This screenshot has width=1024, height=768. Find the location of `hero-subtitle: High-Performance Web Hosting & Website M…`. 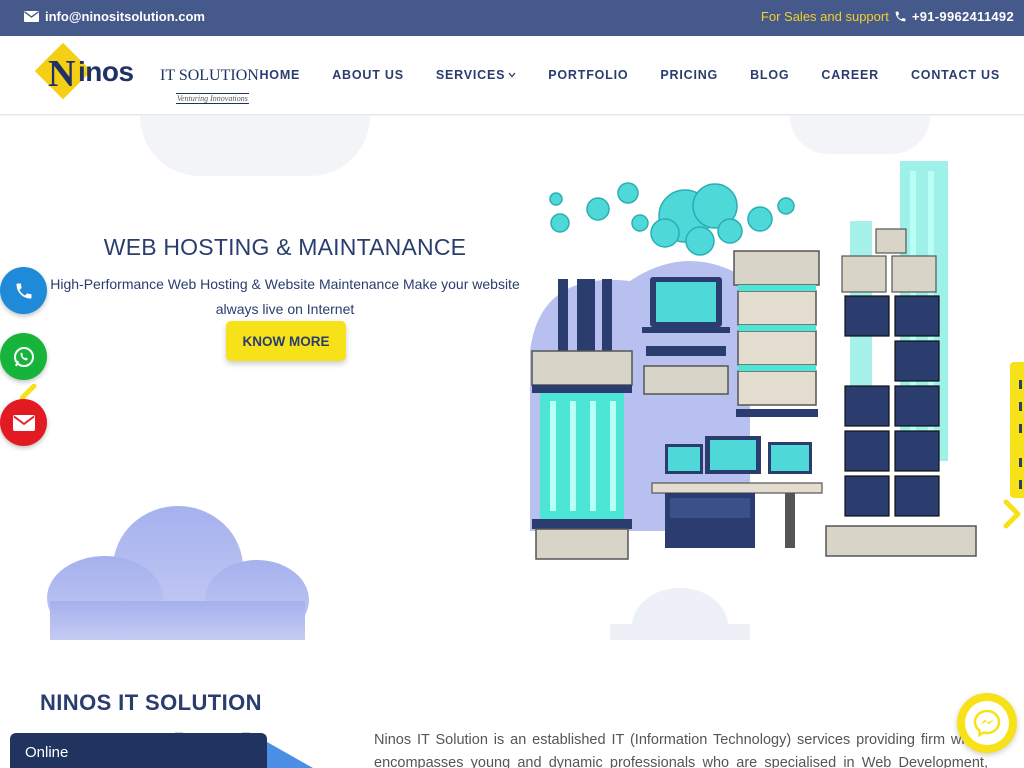

hero-subtitle: High-Performance Web Hosting & Website M… is located at coordinates (285, 296).